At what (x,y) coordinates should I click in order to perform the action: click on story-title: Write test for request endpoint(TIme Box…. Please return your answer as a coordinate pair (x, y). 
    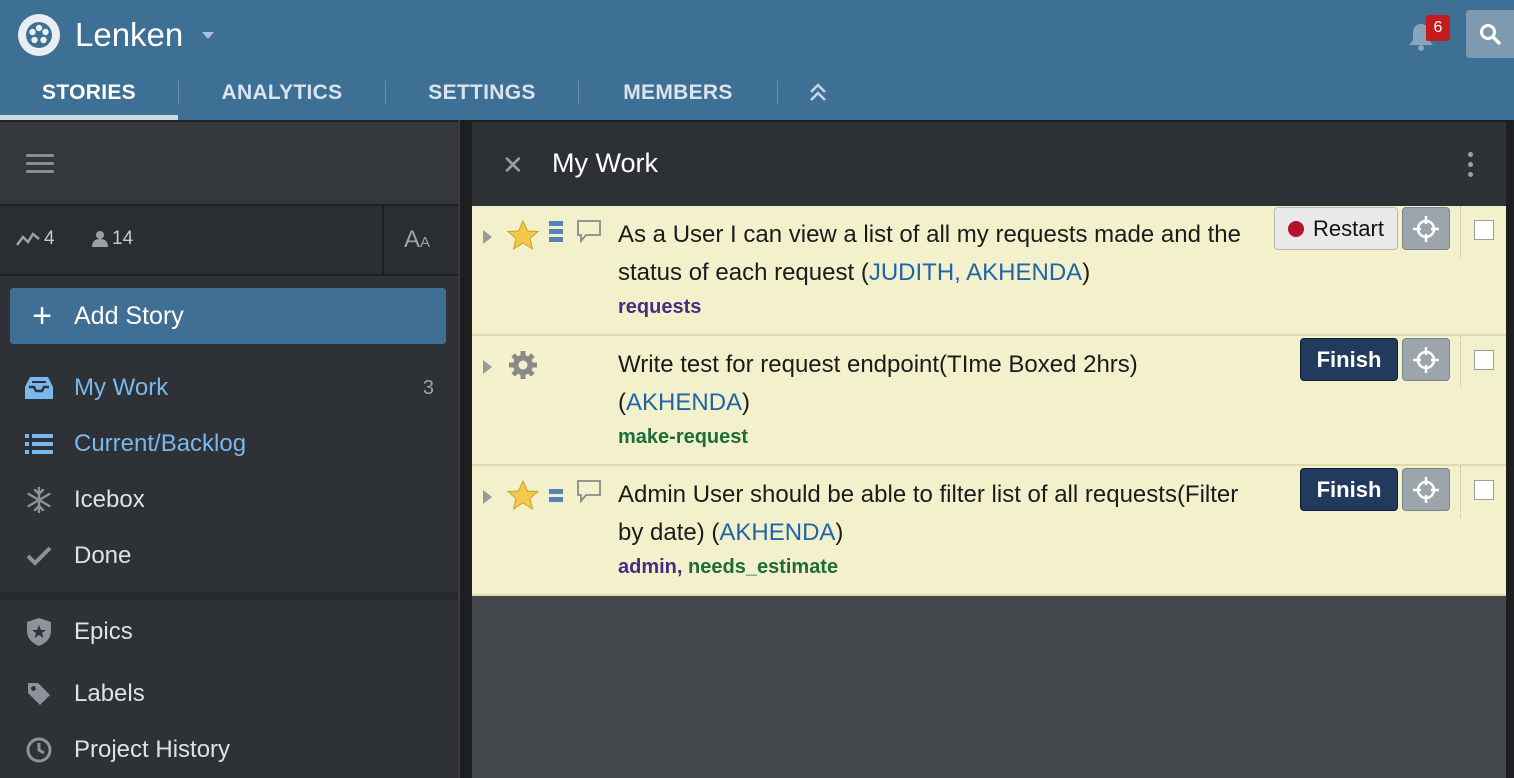
    Looking at the image, I should click on (898, 384).